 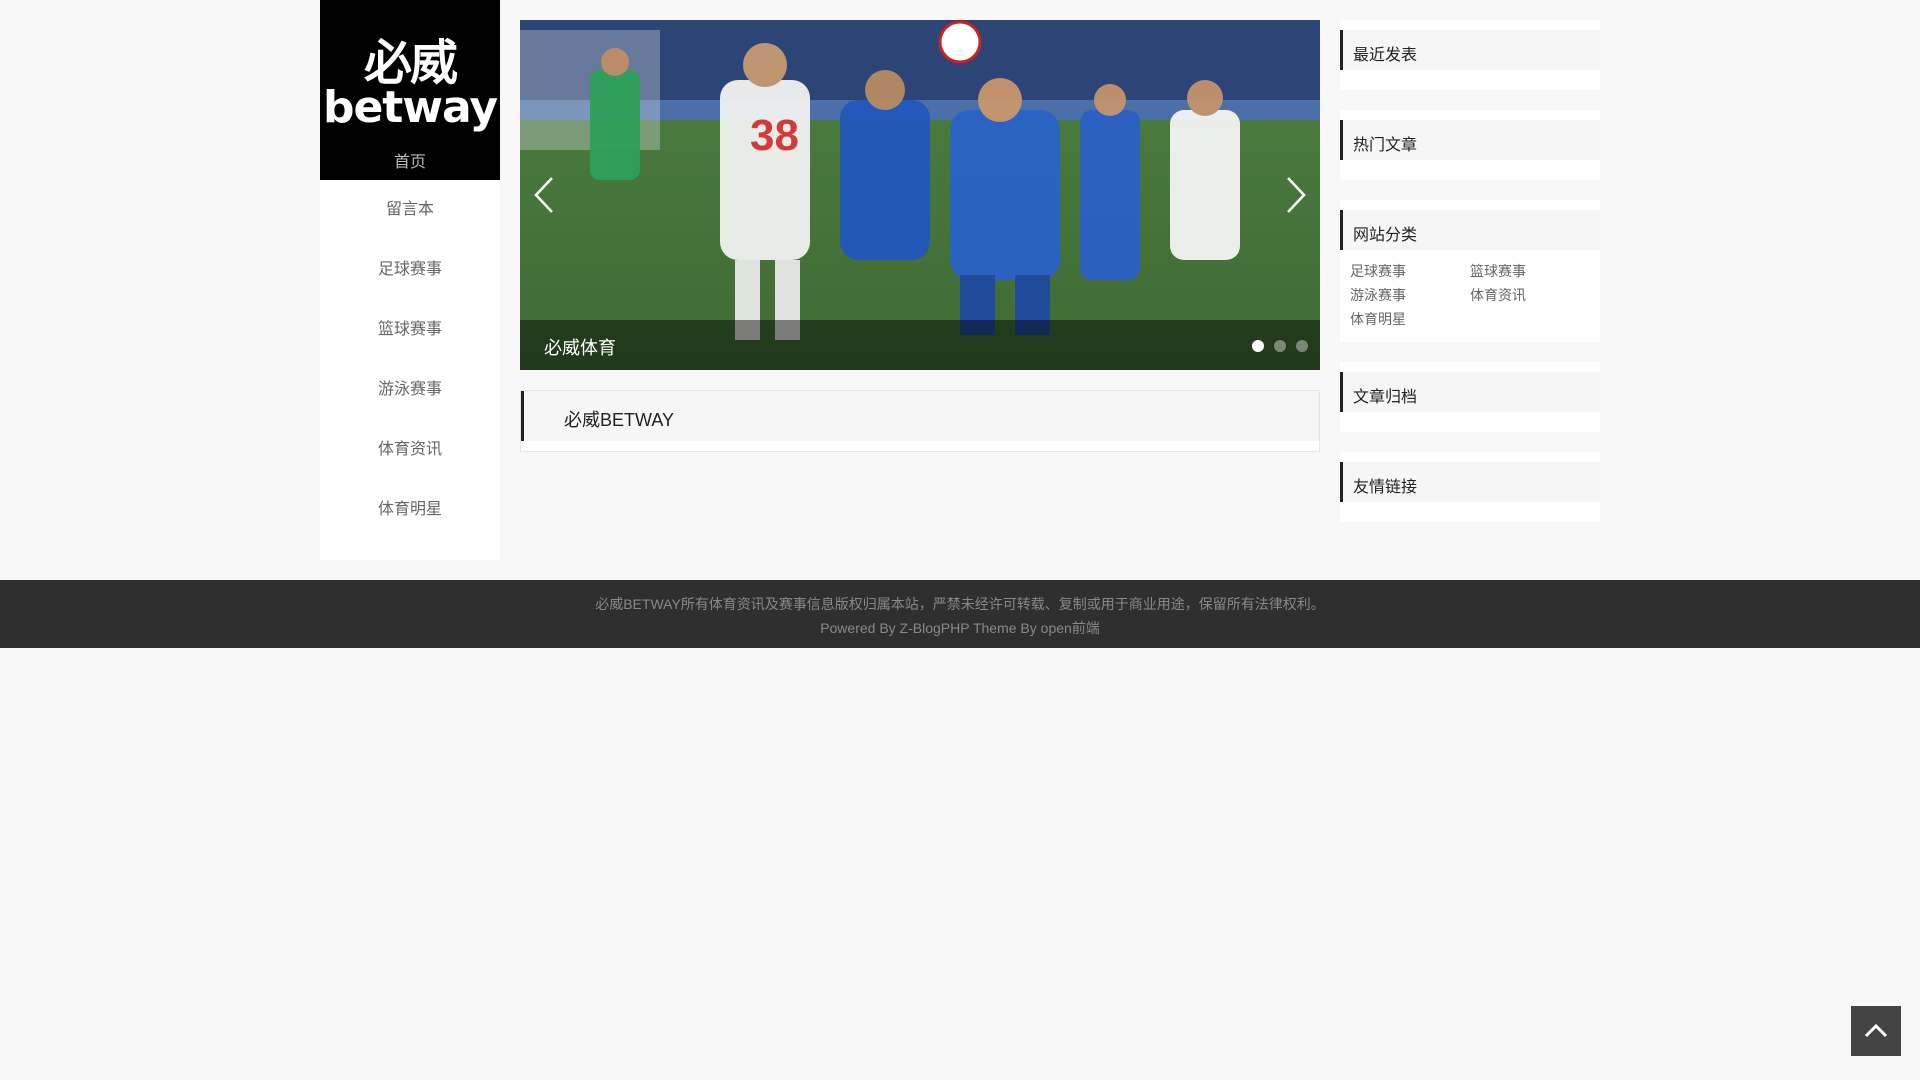 What do you see at coordinates (580, 347) in the screenshot?
I see `slide-caption: 必威体育` at bounding box center [580, 347].